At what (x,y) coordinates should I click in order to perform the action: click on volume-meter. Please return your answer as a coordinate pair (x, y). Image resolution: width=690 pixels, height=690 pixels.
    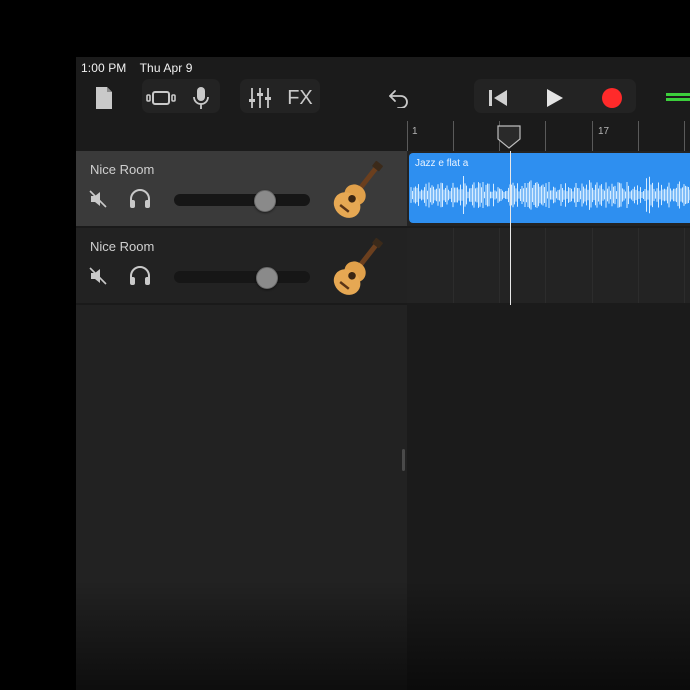
    Looking at the image, I should click on (678, 97).